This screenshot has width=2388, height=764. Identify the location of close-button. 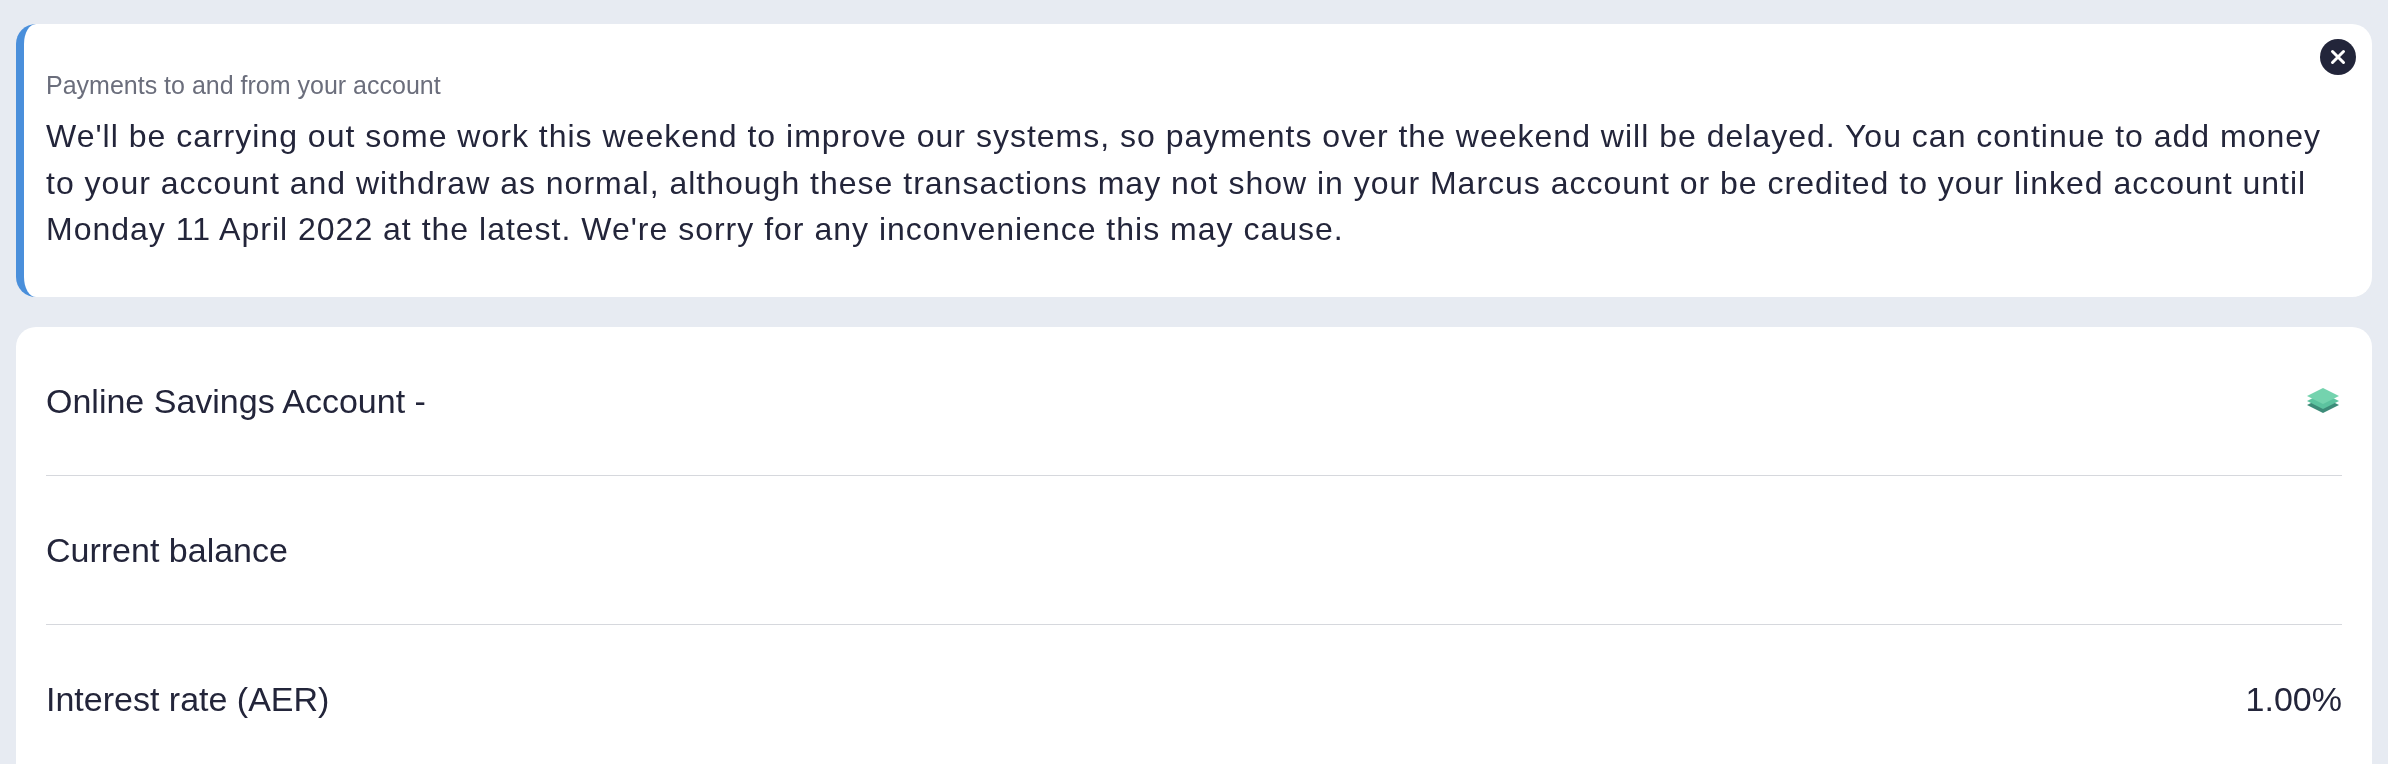
(2338, 57).